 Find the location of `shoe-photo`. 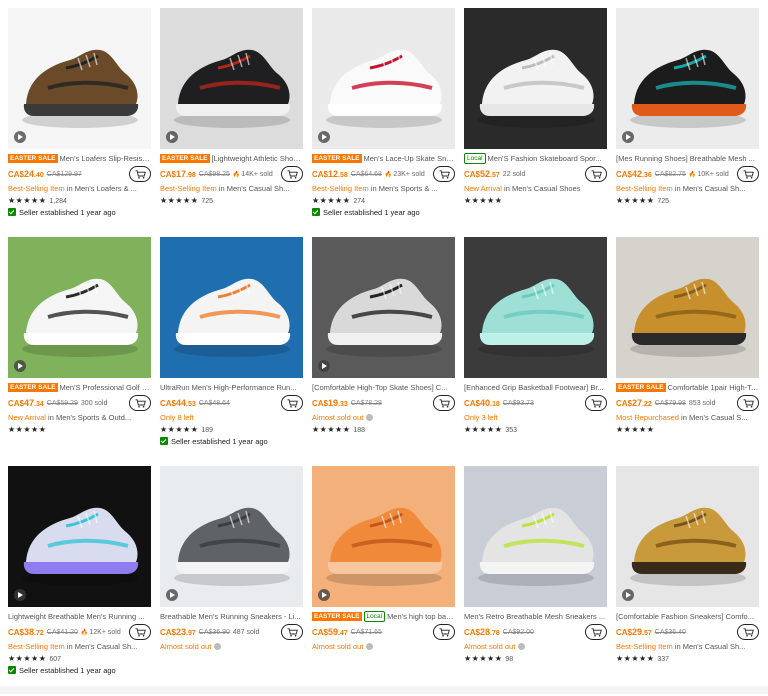

shoe-photo is located at coordinates (231, 78).